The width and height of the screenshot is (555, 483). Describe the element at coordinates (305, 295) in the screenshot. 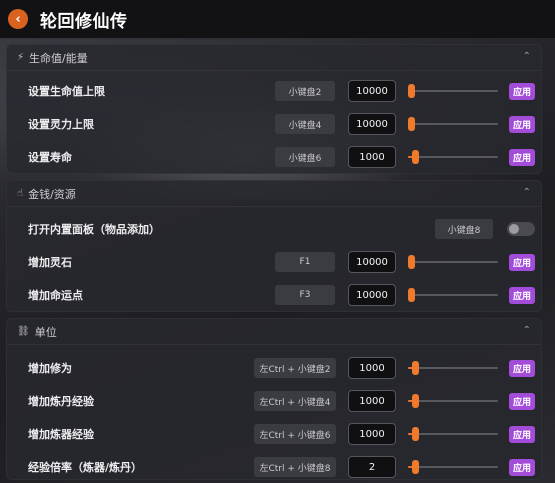

I see `hotkey-badge: F3` at that location.